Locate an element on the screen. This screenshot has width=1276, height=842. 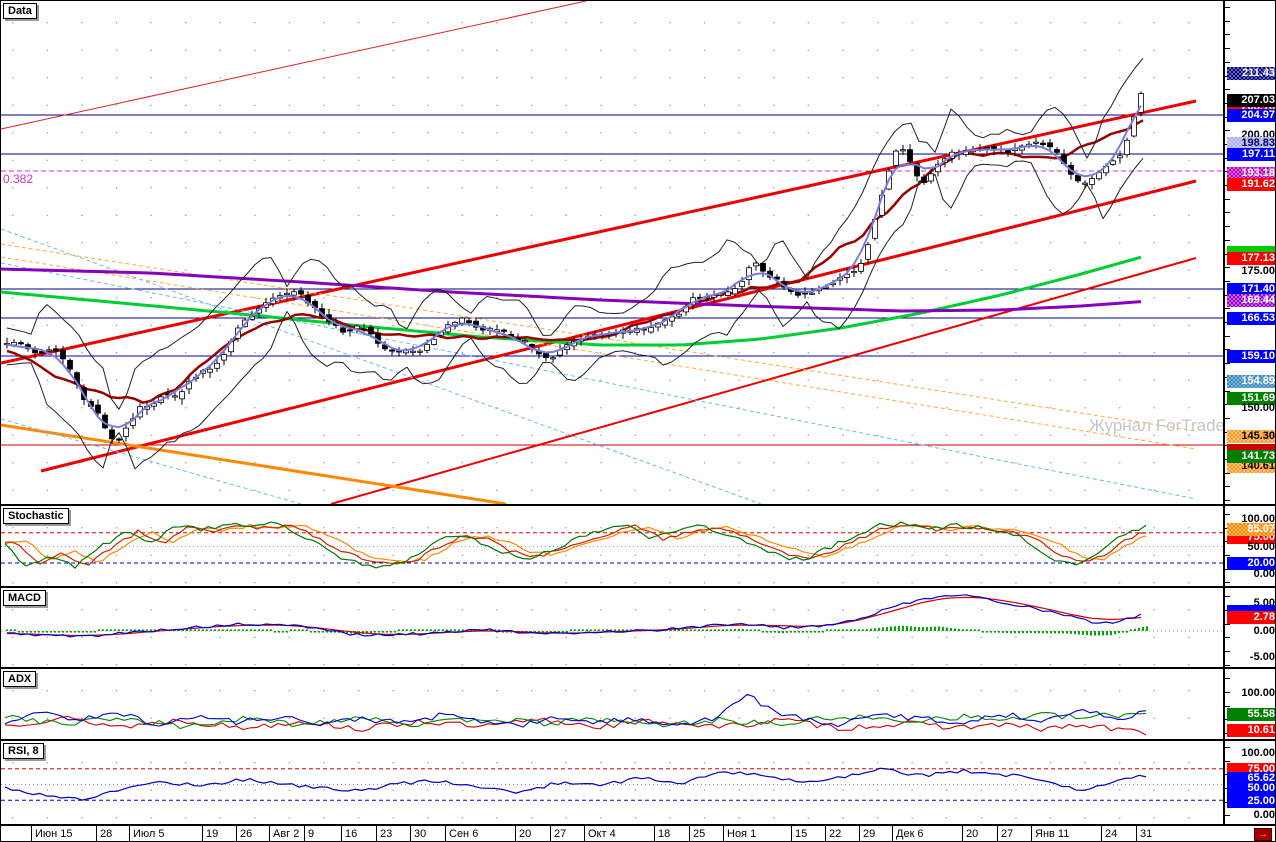
right-arrow-icon: → is located at coordinates (1263, 834).